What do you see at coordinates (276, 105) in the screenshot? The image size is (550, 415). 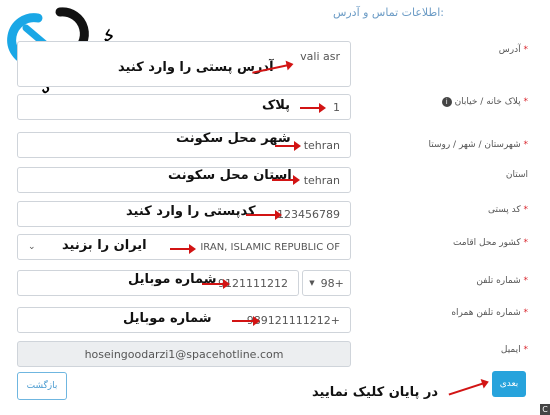 I see `annotation-plaque: پلاک` at bounding box center [276, 105].